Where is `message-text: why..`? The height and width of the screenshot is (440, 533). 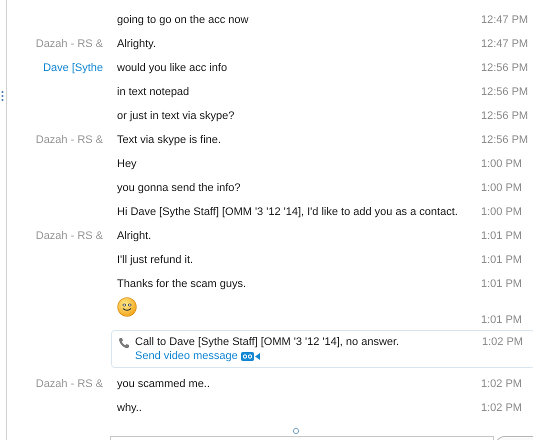 message-text: why.. is located at coordinates (130, 408).